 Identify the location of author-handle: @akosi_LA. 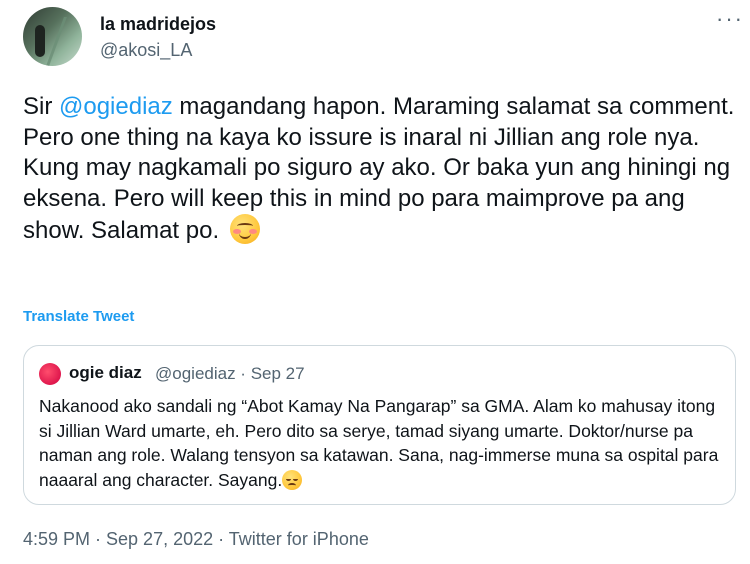
(146, 50).